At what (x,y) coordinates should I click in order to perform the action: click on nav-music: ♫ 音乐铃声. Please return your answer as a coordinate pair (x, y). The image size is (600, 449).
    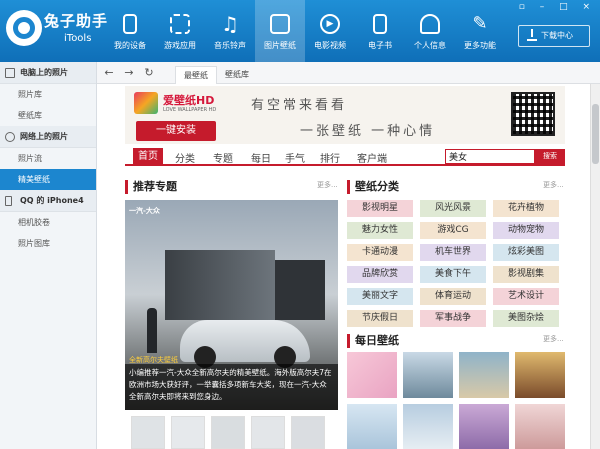
    Looking at the image, I should click on (230, 31).